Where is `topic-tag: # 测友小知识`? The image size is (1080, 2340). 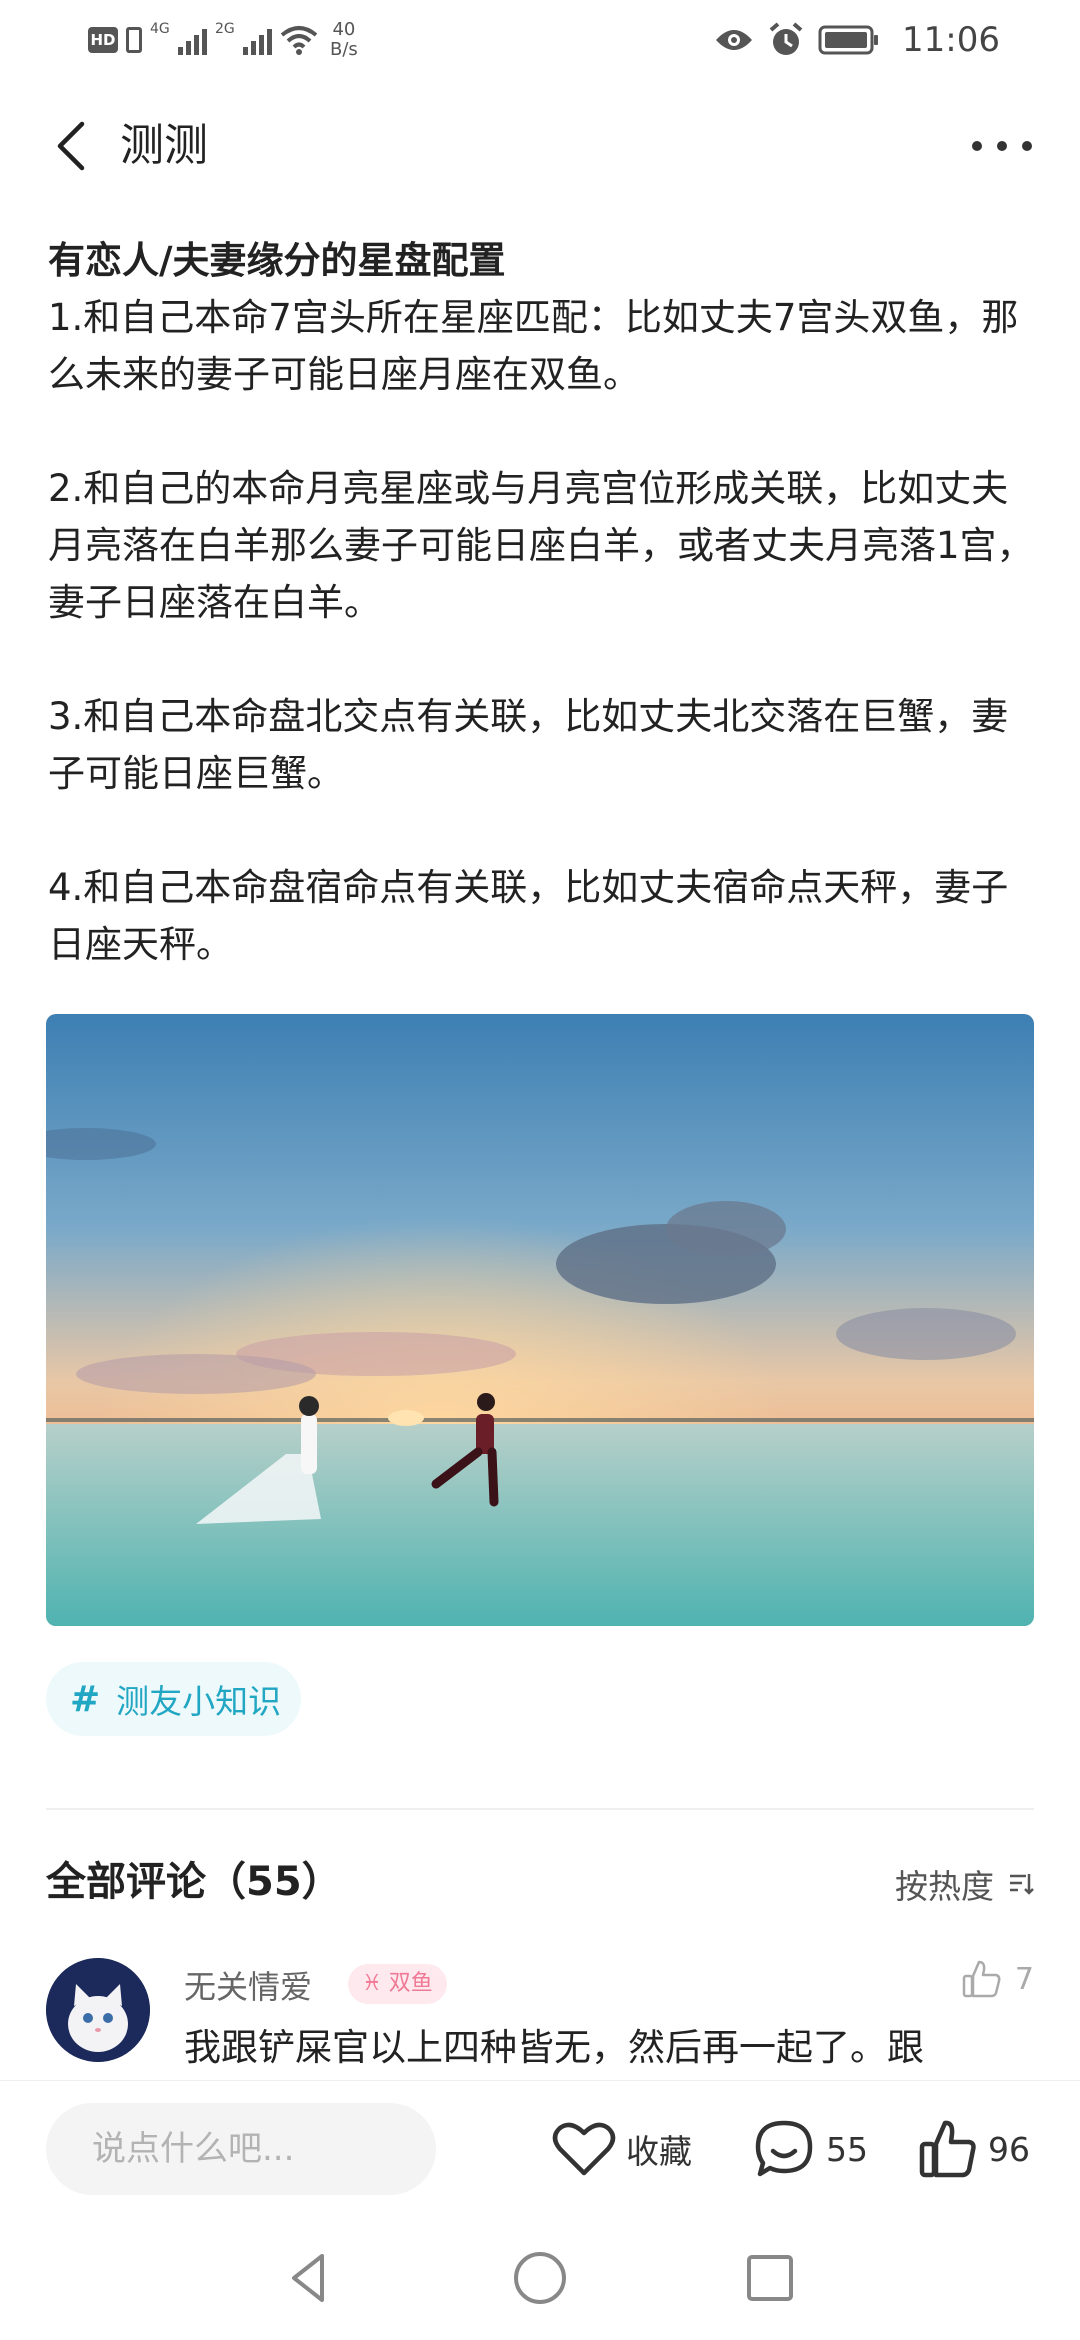
topic-tag: # 测友小知识 is located at coordinates (174, 1699).